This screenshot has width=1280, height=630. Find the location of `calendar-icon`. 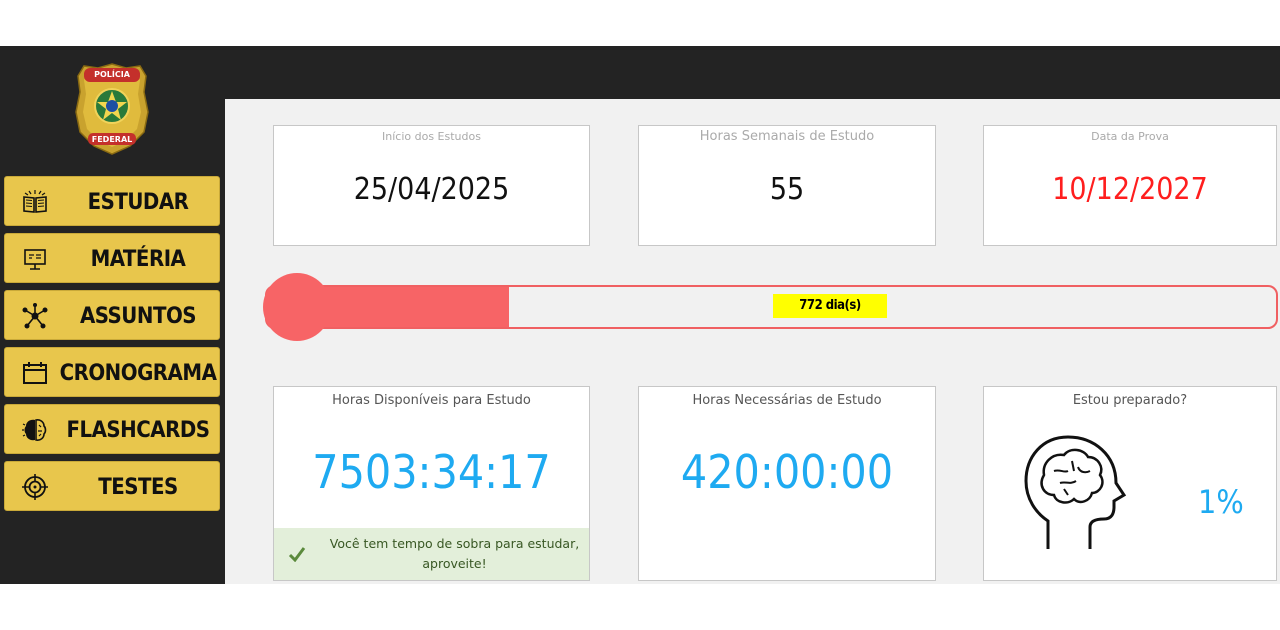

calendar-icon is located at coordinates (35, 373).